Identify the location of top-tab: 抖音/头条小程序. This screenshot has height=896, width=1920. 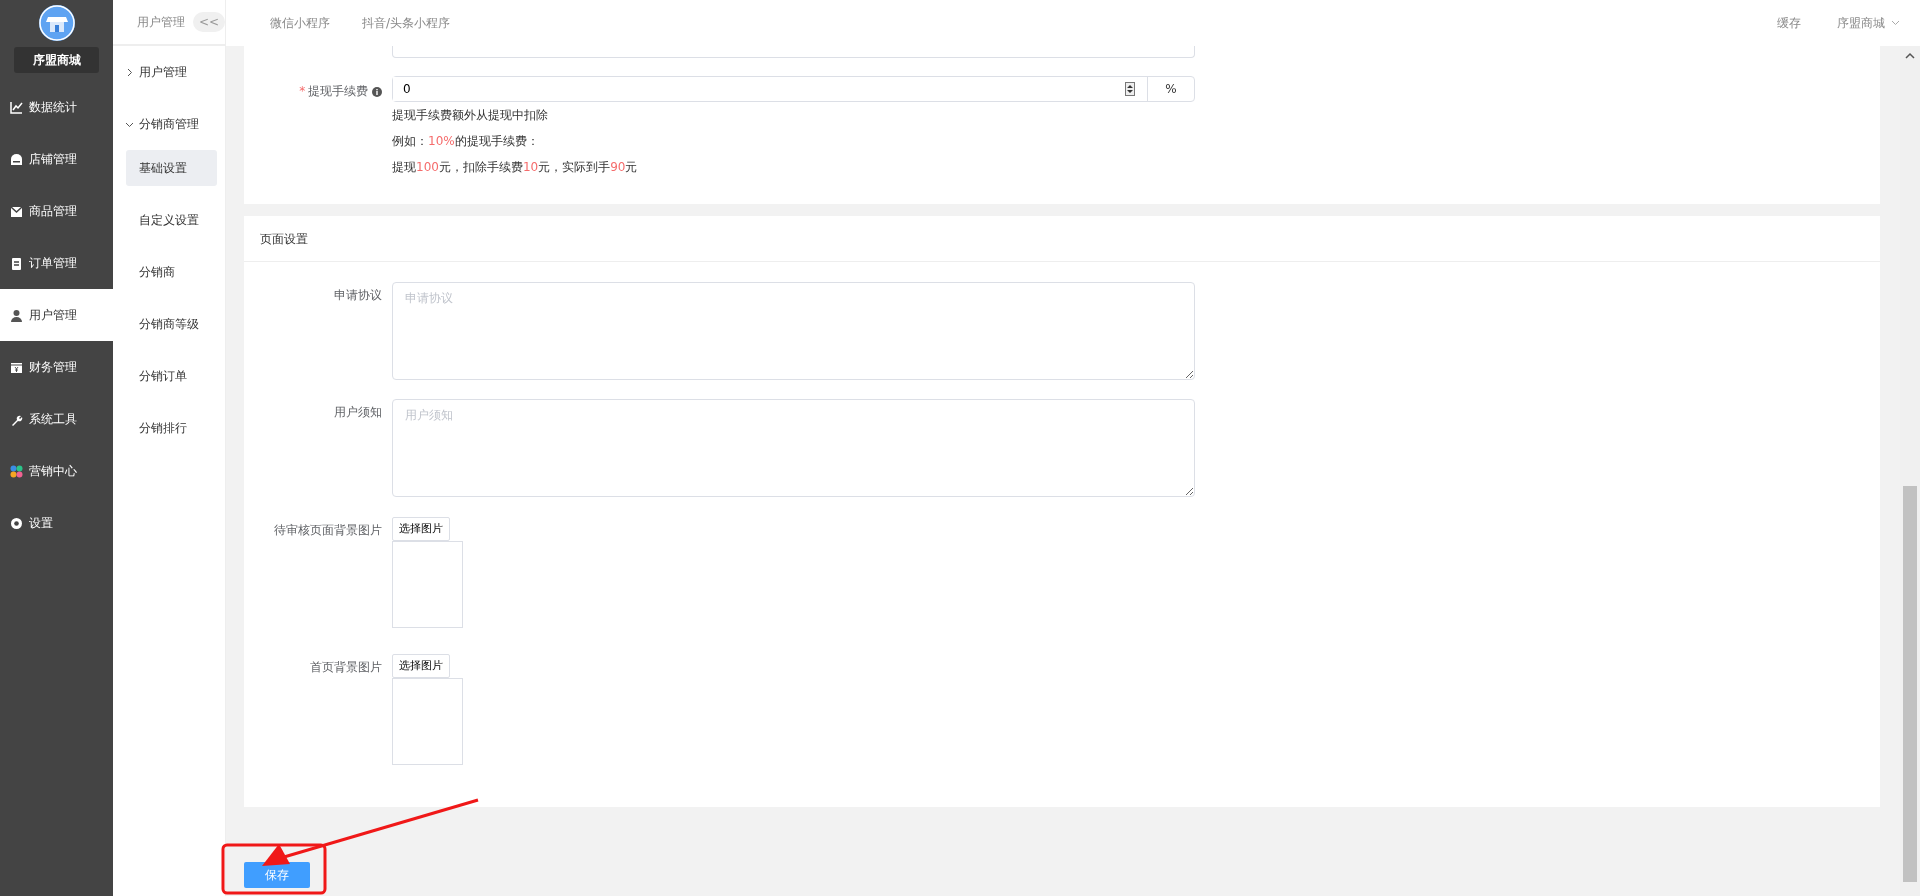
(406, 23).